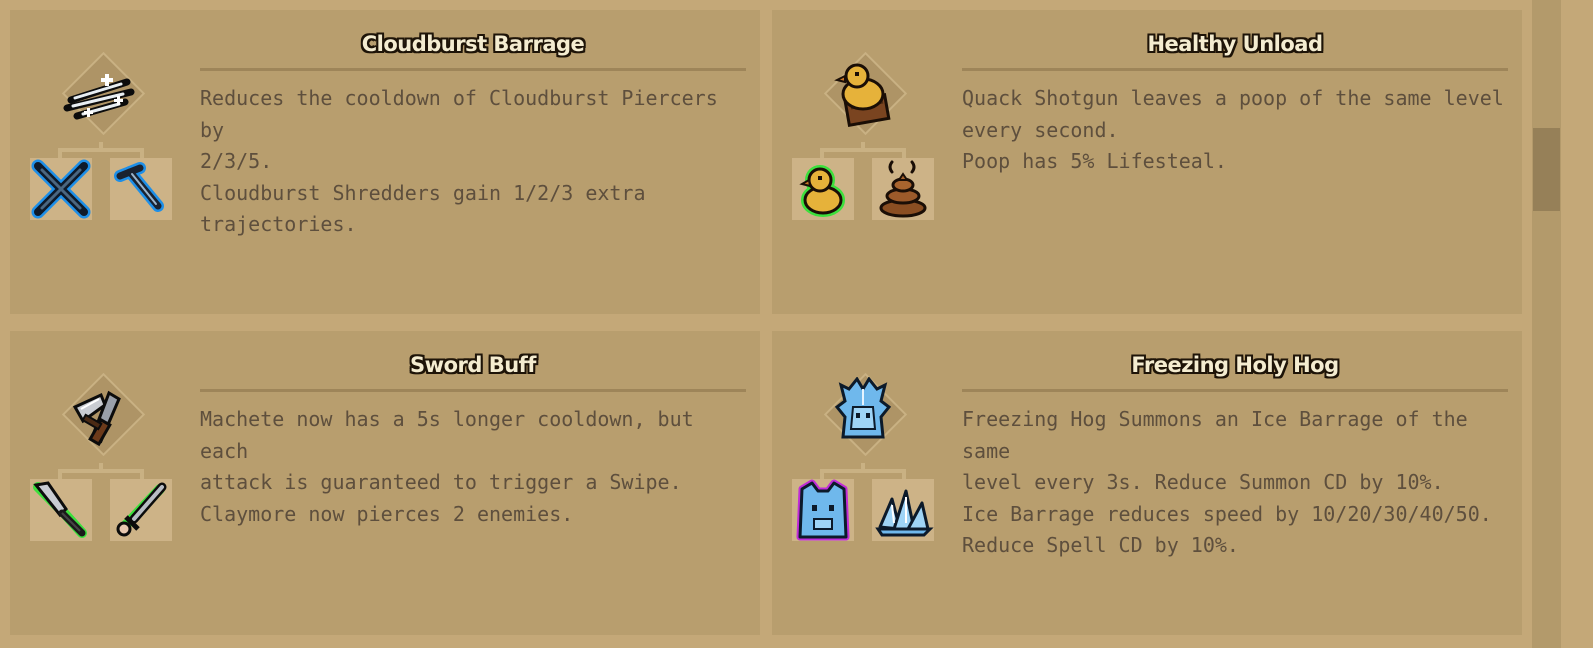  Describe the element at coordinates (1546, 324) in the screenshot. I see `scrollbar-track` at that location.